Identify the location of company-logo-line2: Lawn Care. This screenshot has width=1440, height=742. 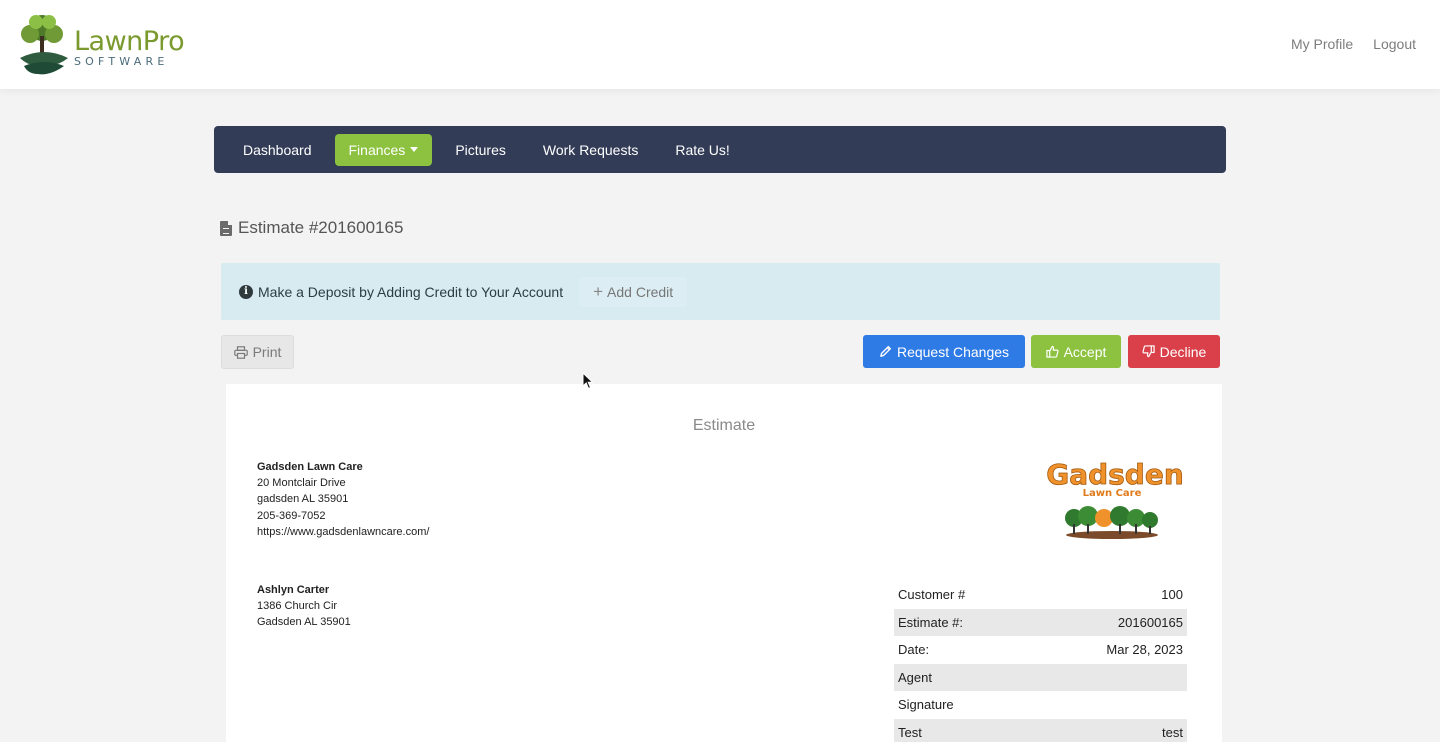
(1112, 493).